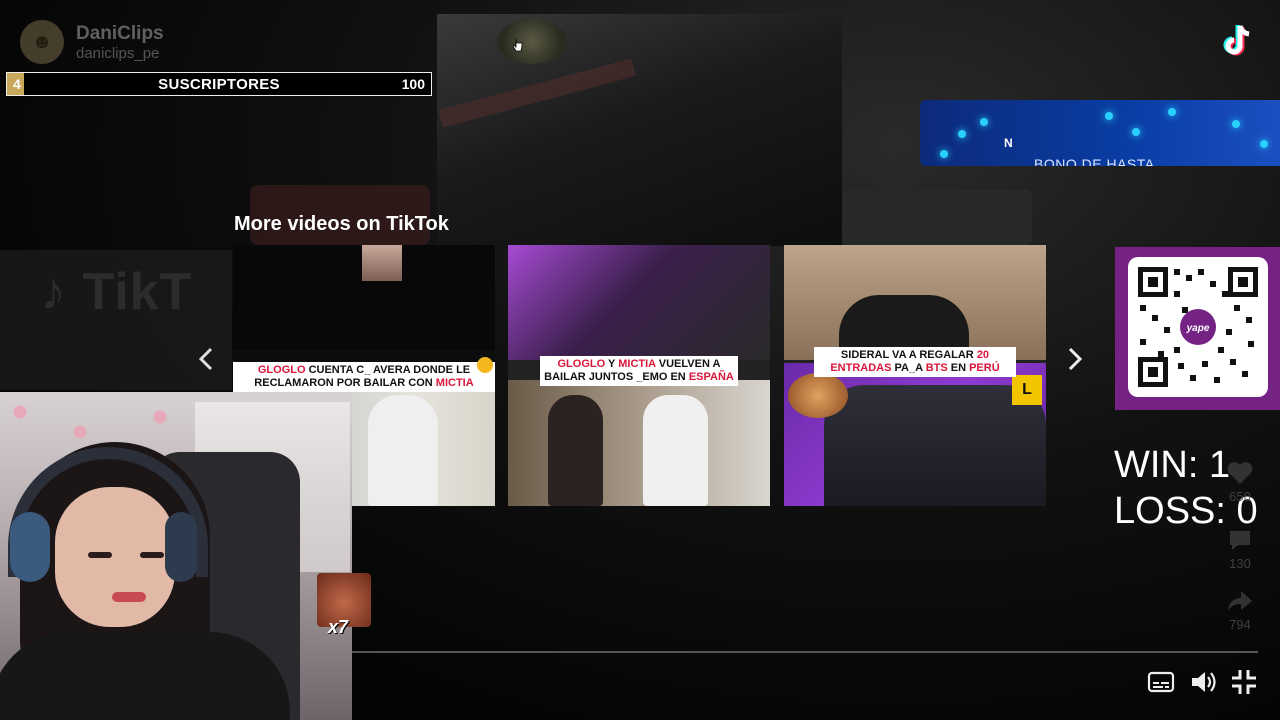  What do you see at coordinates (1094, 161) in the screenshot?
I see `banner-text: BONO DE HASTA` at bounding box center [1094, 161].